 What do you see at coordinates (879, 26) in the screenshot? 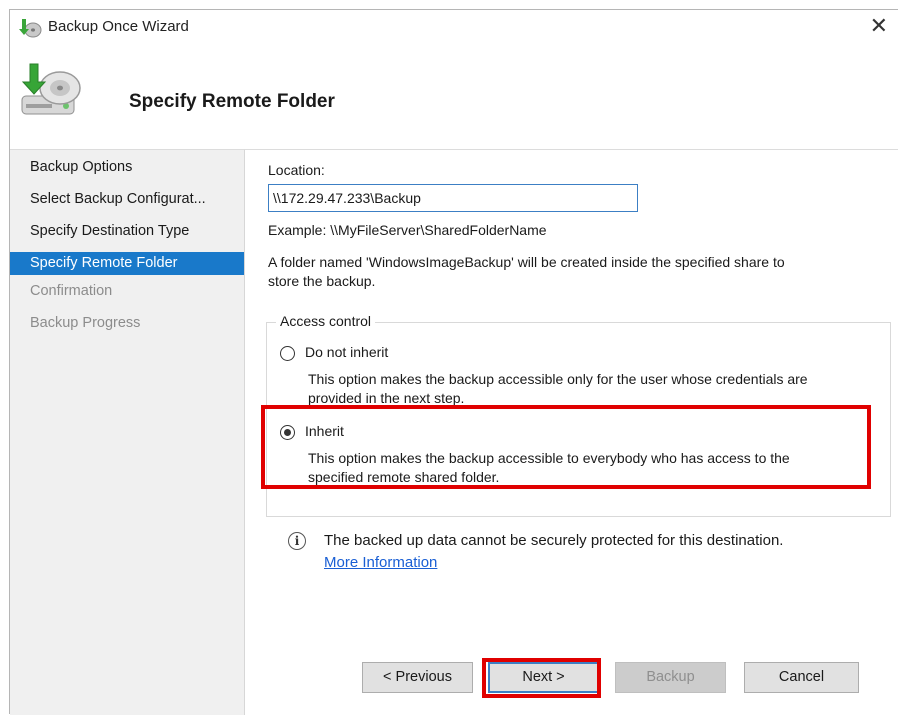
I see `close-icon: ✕` at bounding box center [879, 26].